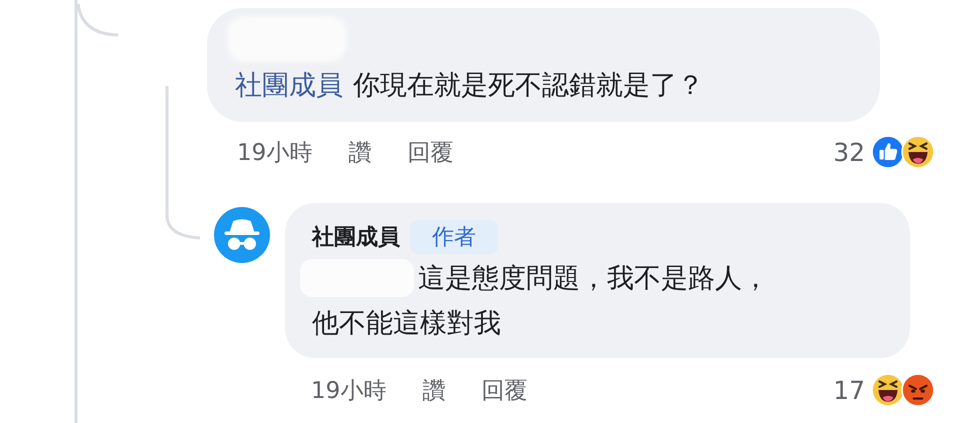  What do you see at coordinates (888, 152) in the screenshot?
I see `like-reaction-icon` at bounding box center [888, 152].